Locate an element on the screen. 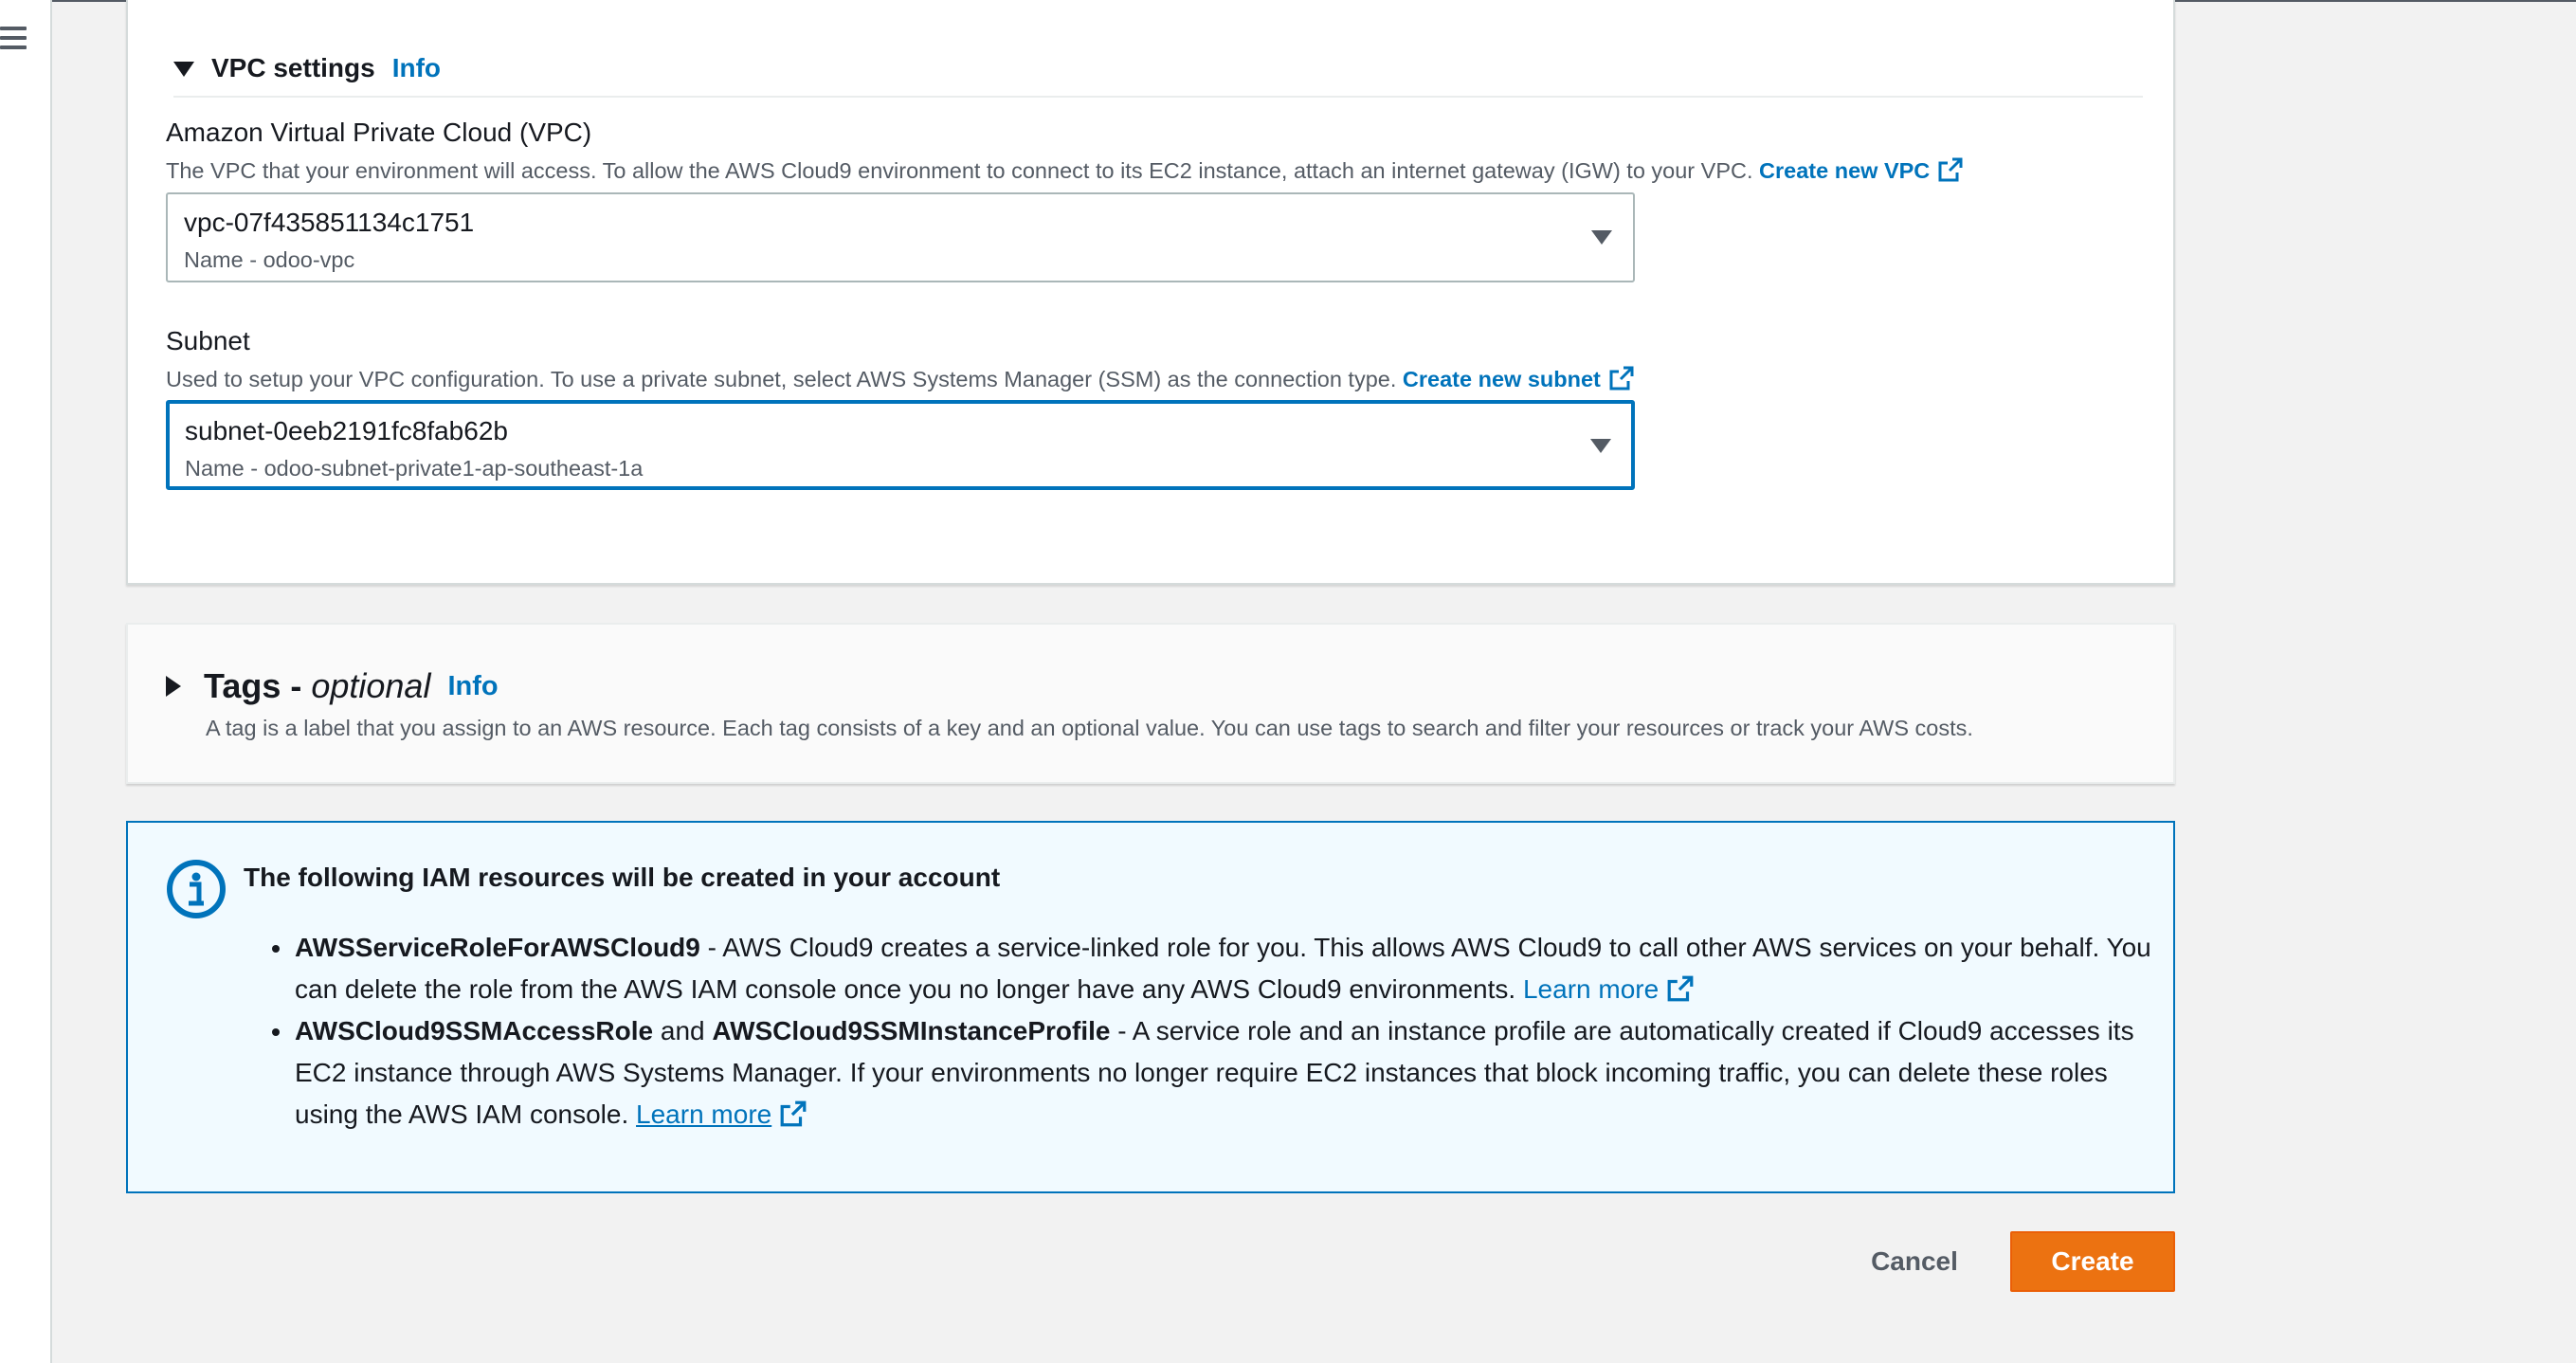  tags-info-link: Info is located at coordinates (472, 686).